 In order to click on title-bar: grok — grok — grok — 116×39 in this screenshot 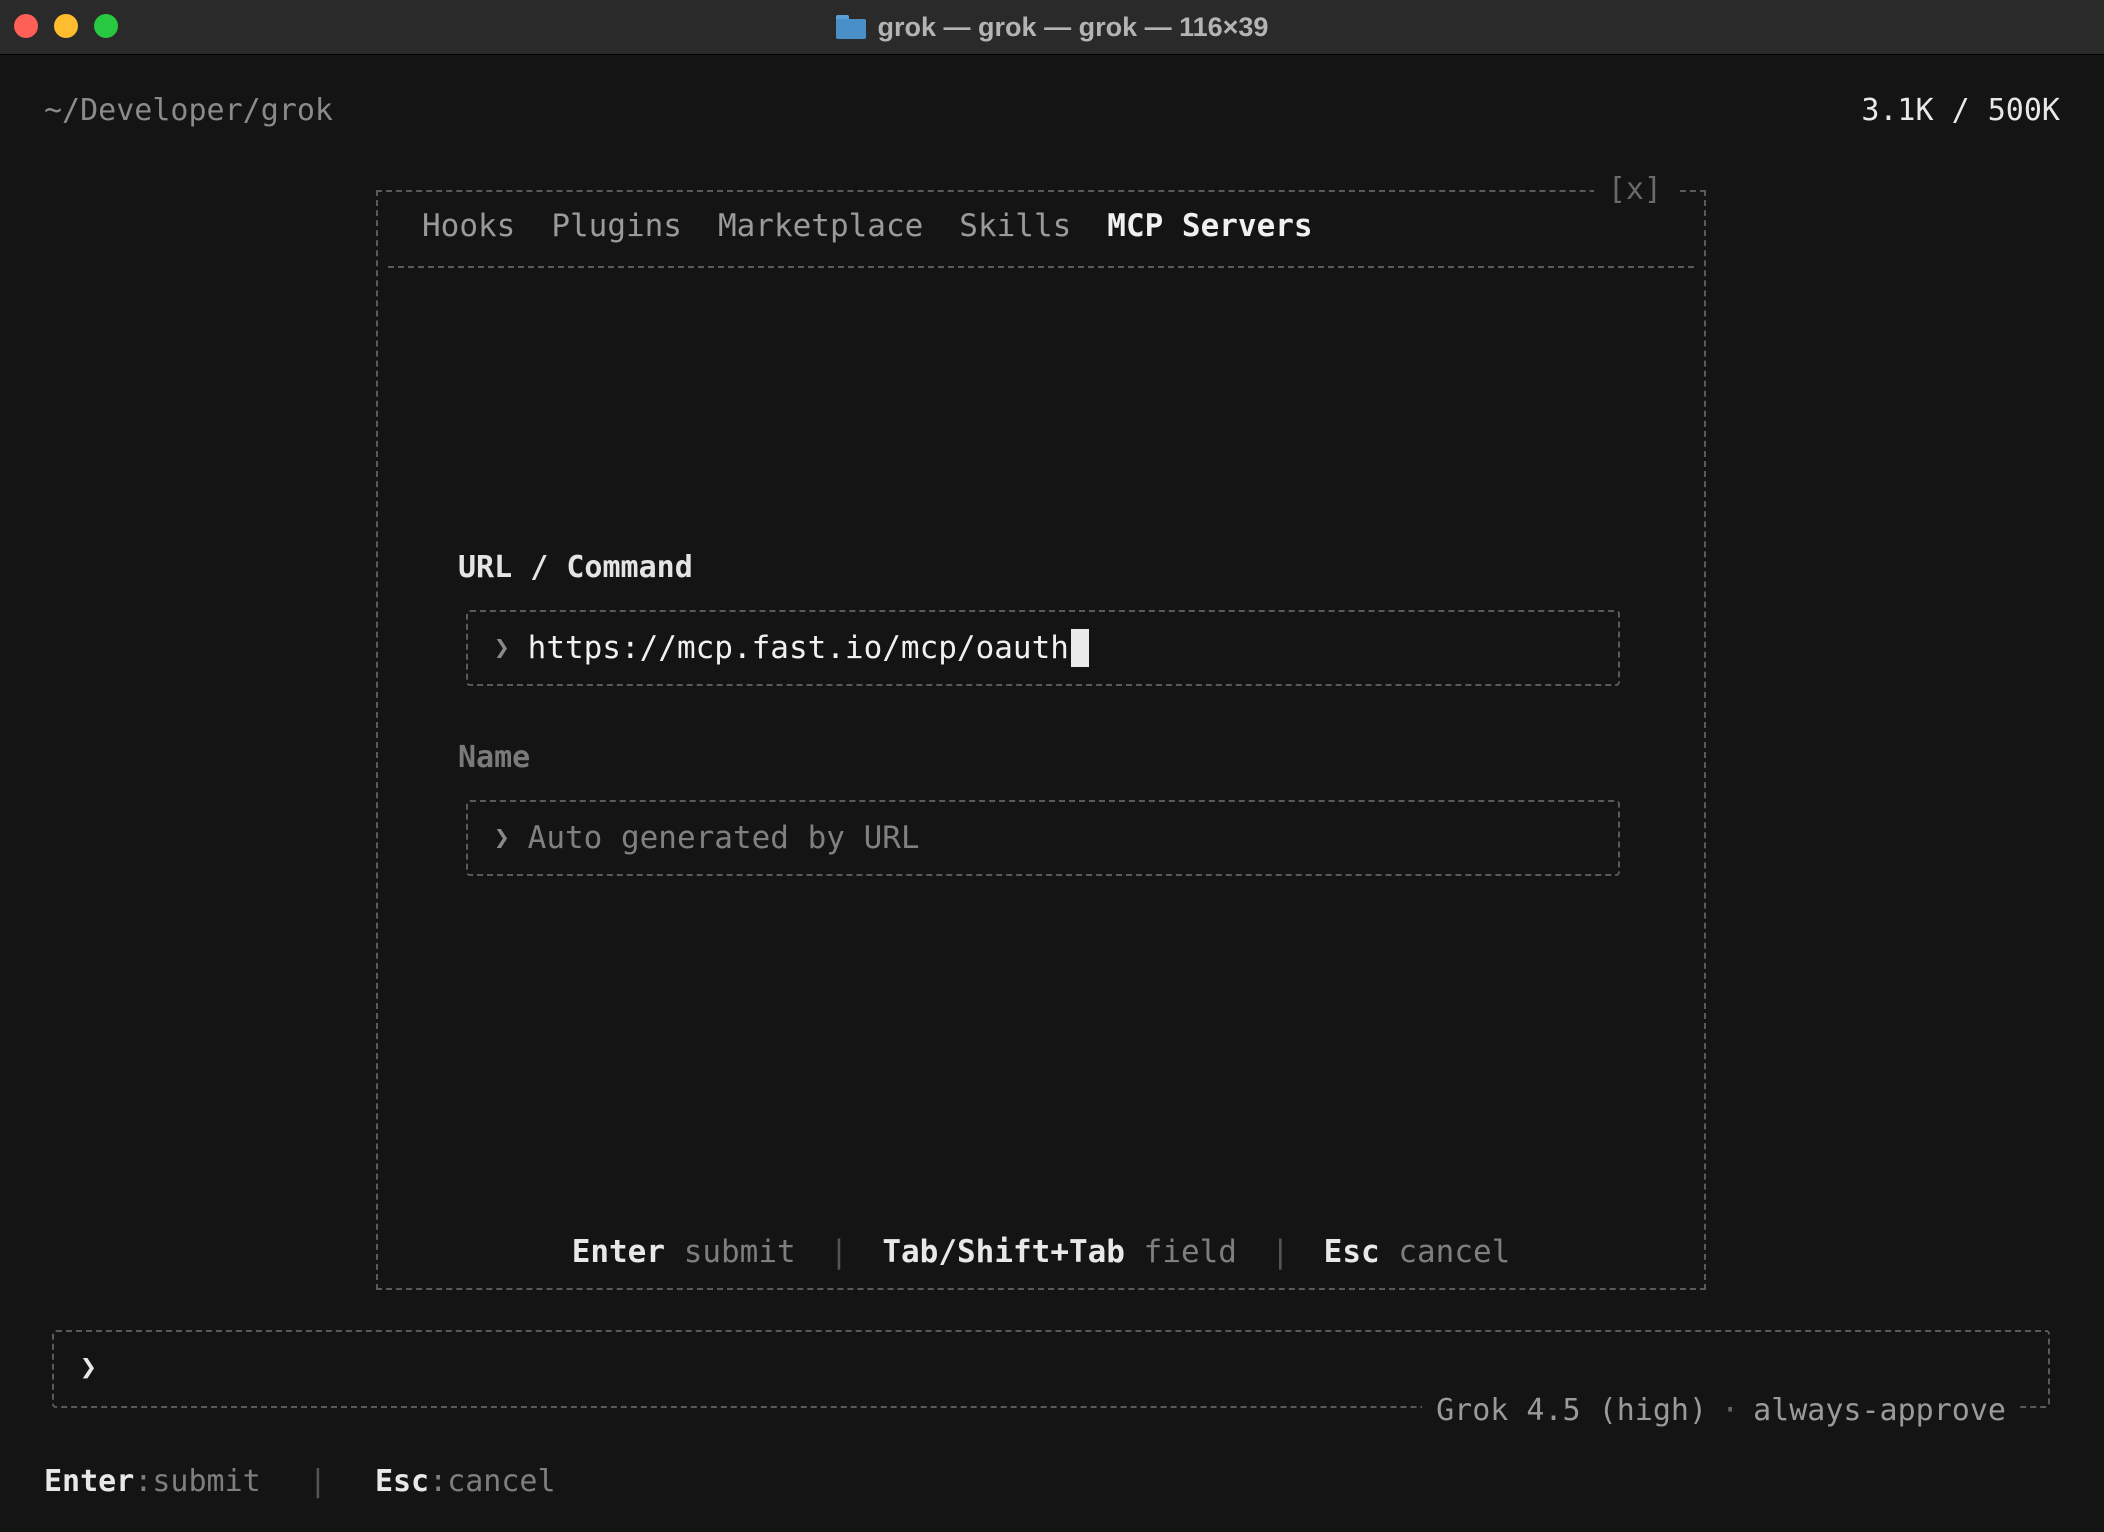, I will do `click(1052, 27)`.